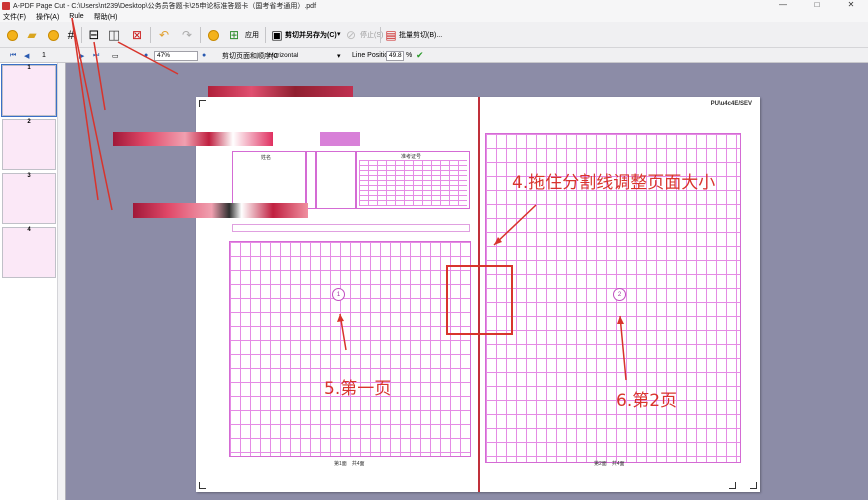 This screenshot has width=868, height=500. Describe the element at coordinates (614, 183) in the screenshot. I see `annotation-step4: 4.拖住分割线调整页面大小` at that location.